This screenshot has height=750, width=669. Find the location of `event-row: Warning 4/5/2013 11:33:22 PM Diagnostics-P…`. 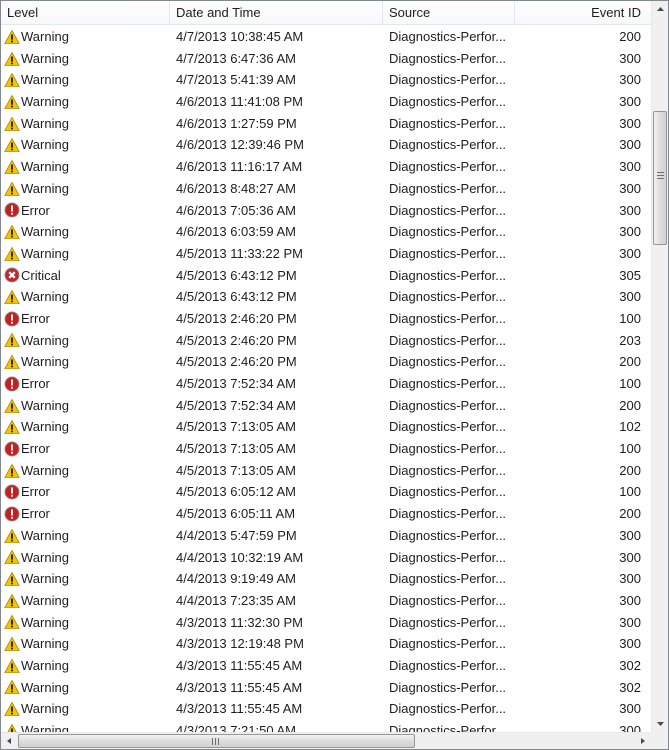

event-row: Warning 4/5/2013 11:33:22 PM Diagnostics-P… is located at coordinates (326, 254).